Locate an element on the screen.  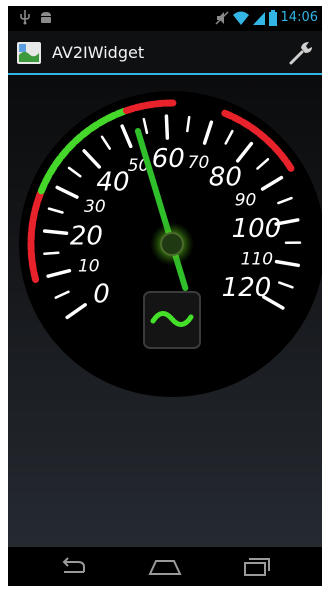
gauge-label: 40 is located at coordinates (112, 182).